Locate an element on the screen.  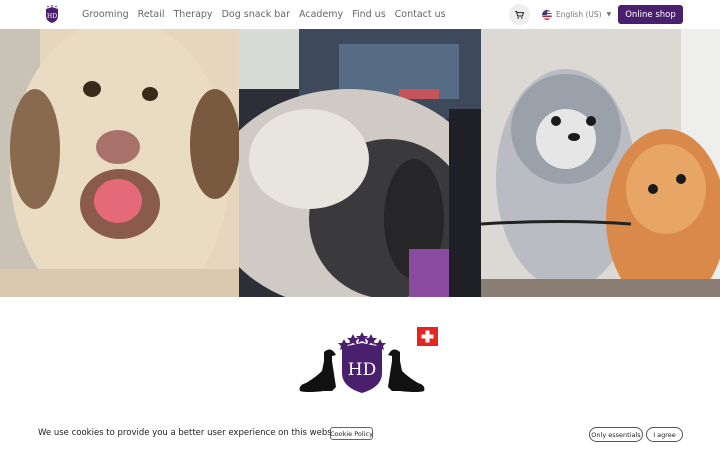
cart-button is located at coordinates (519, 14).